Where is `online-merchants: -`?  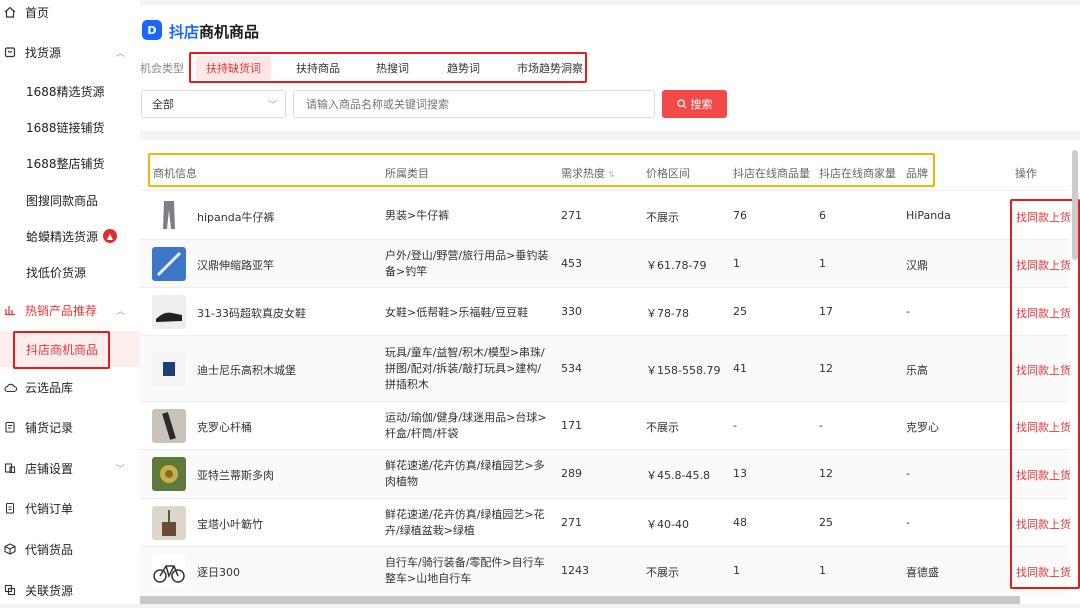
online-merchants: - is located at coordinates (821, 425).